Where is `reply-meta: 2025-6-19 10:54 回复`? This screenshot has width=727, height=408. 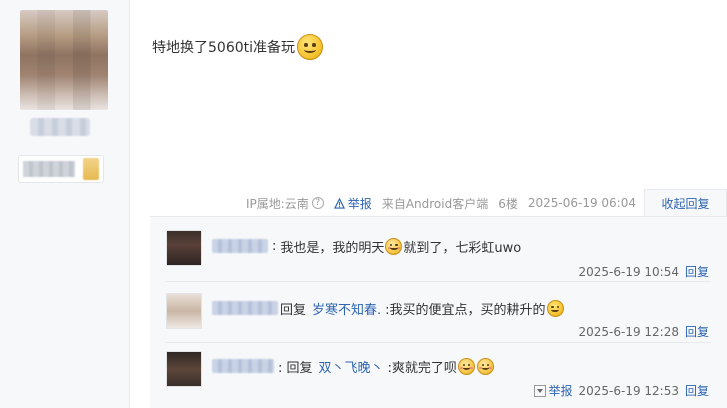
reply-meta: 2025-6-19 10:54 回复 is located at coordinates (643, 271).